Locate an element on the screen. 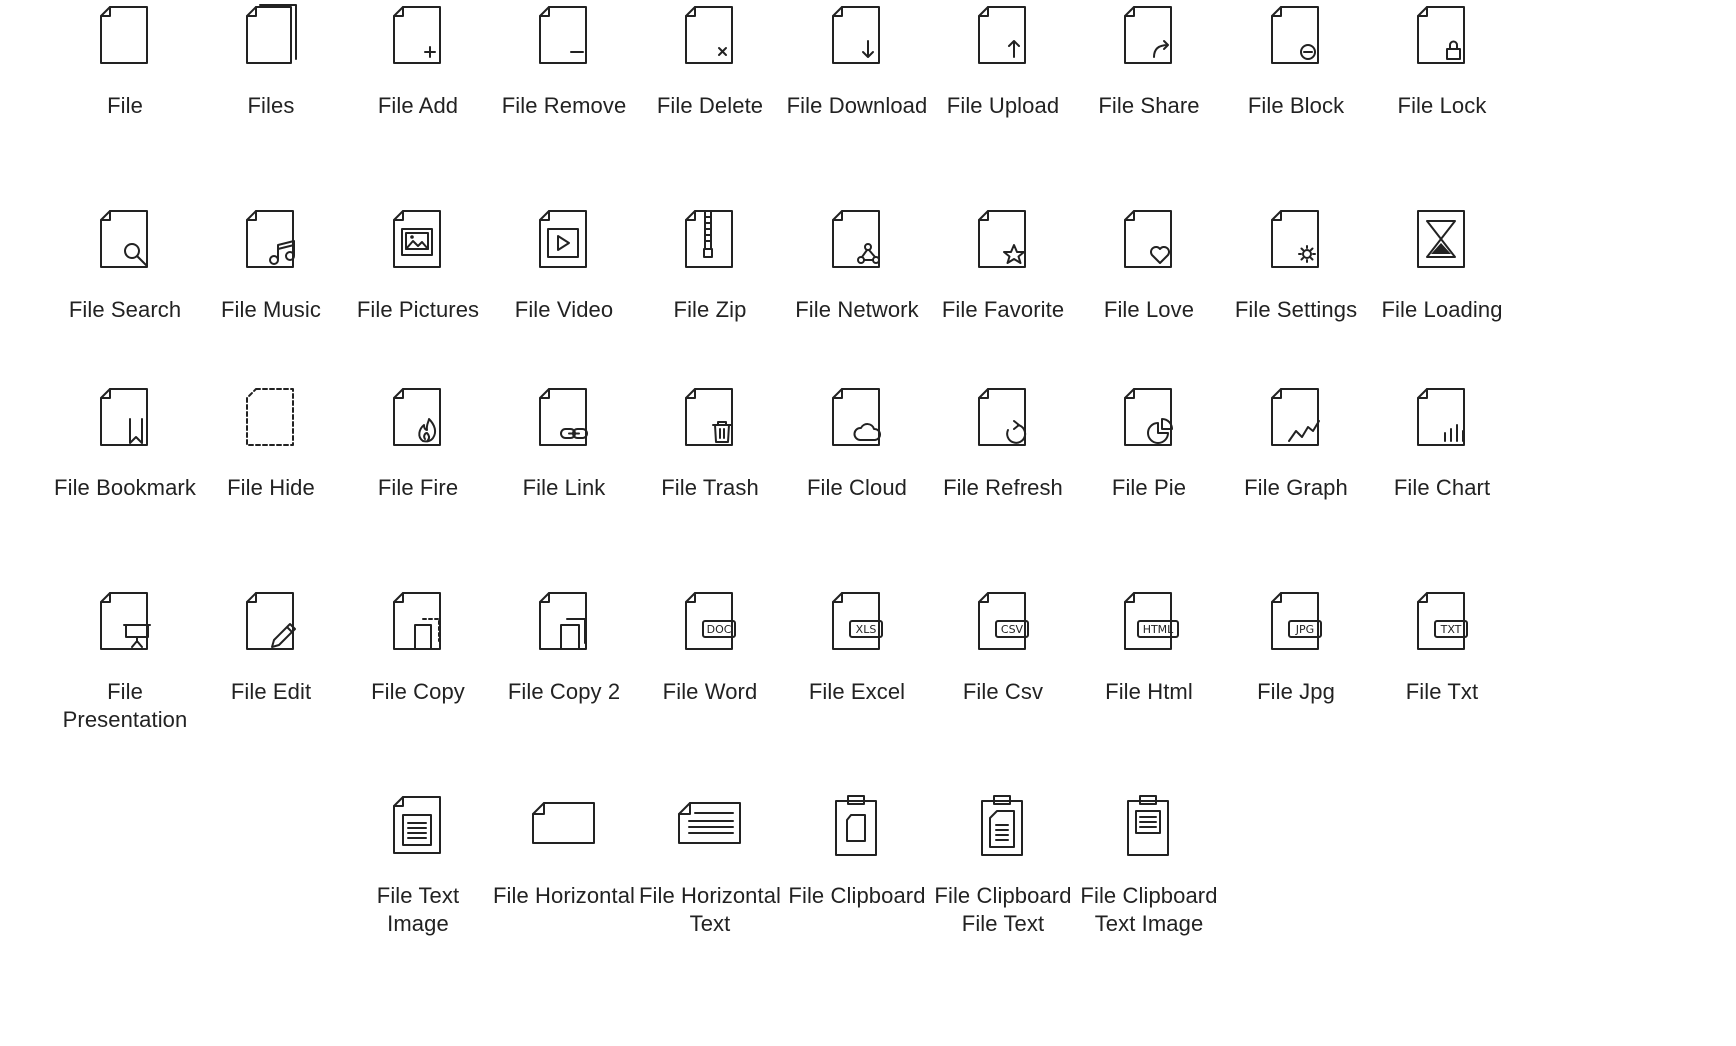  svg-text: XLS is located at coordinates (866, 629).